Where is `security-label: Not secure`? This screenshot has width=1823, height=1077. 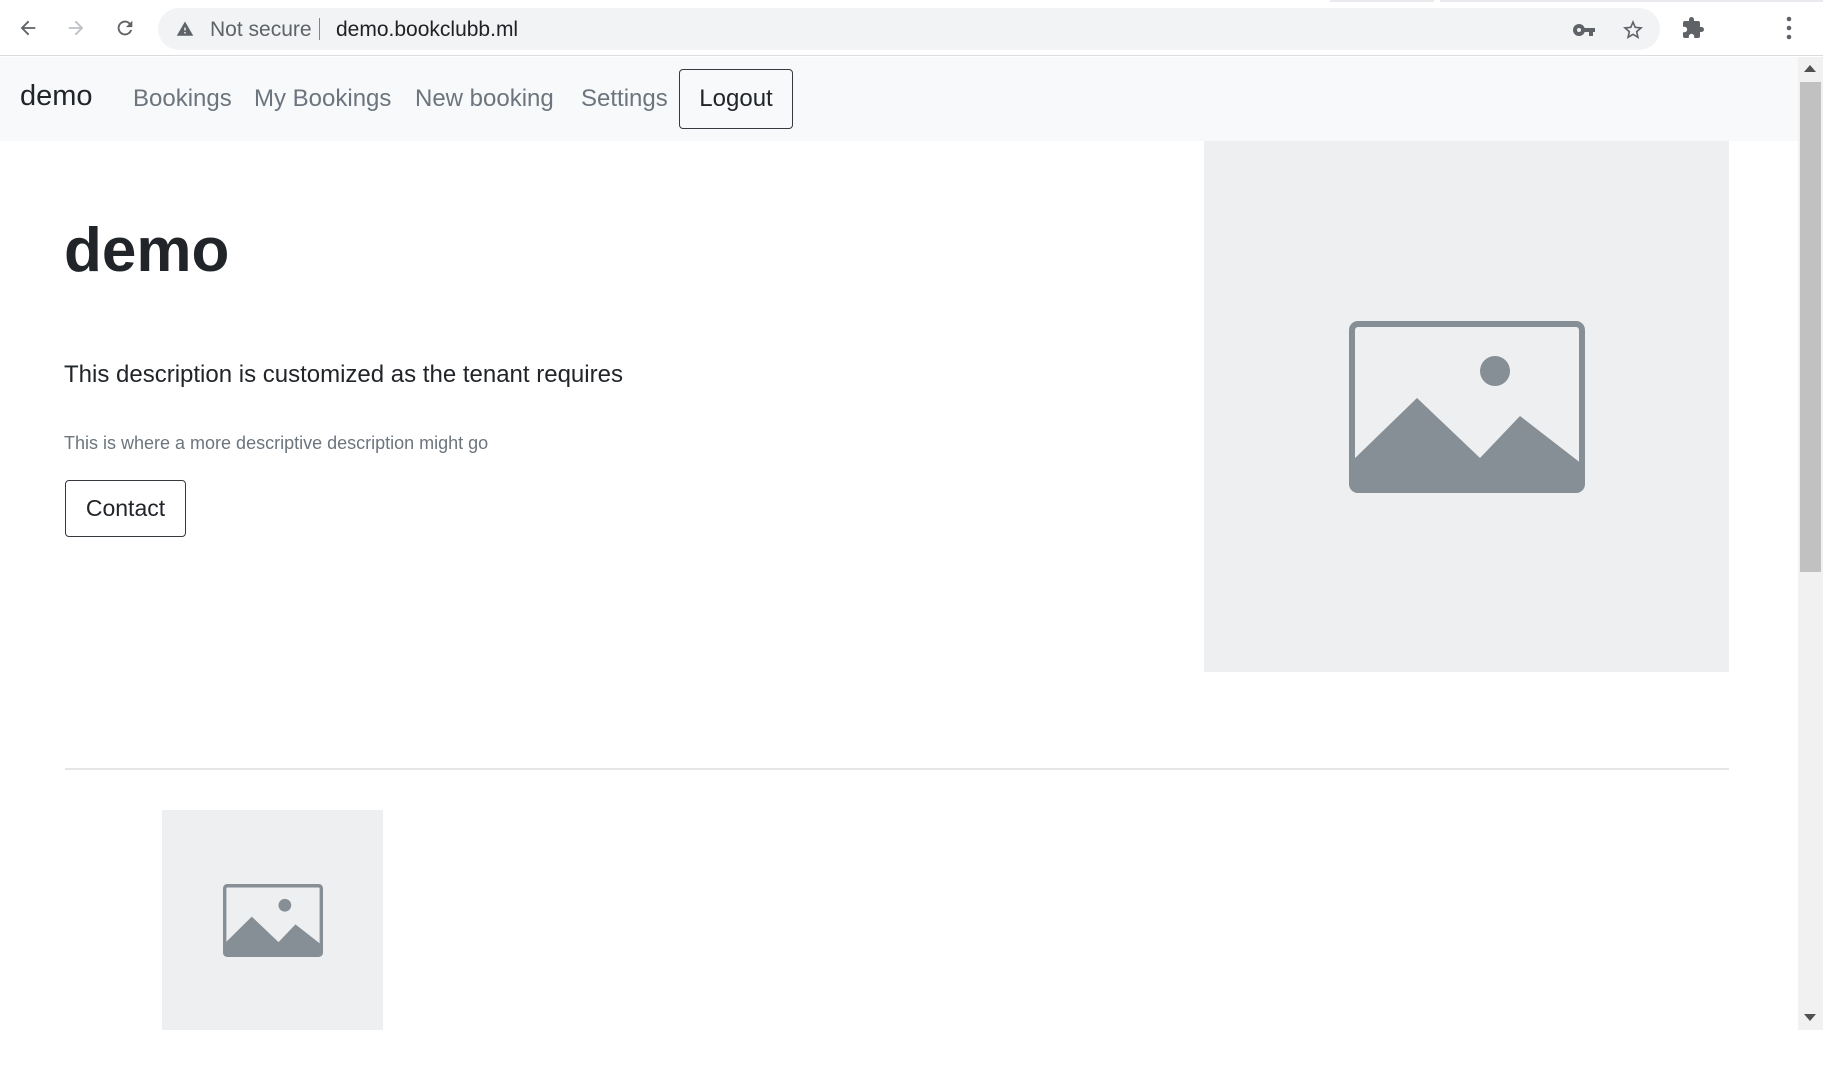
security-label: Not secure is located at coordinates (261, 30).